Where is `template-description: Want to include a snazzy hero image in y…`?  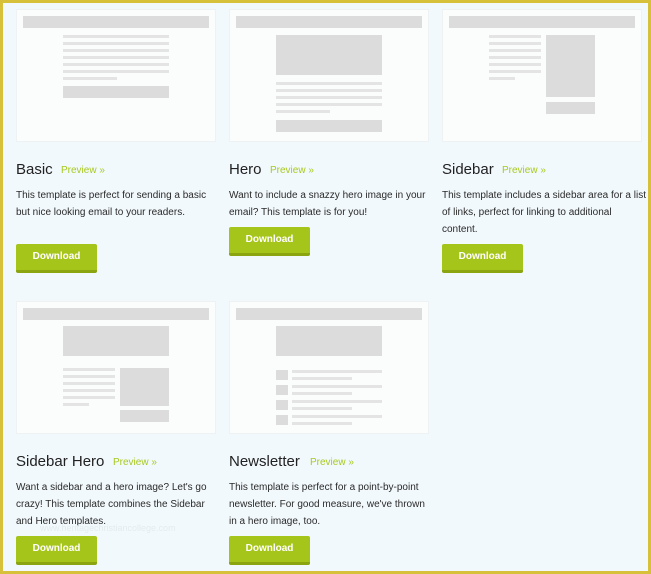
template-description: Want to include a snazzy hero image in y… is located at coordinates (327, 204).